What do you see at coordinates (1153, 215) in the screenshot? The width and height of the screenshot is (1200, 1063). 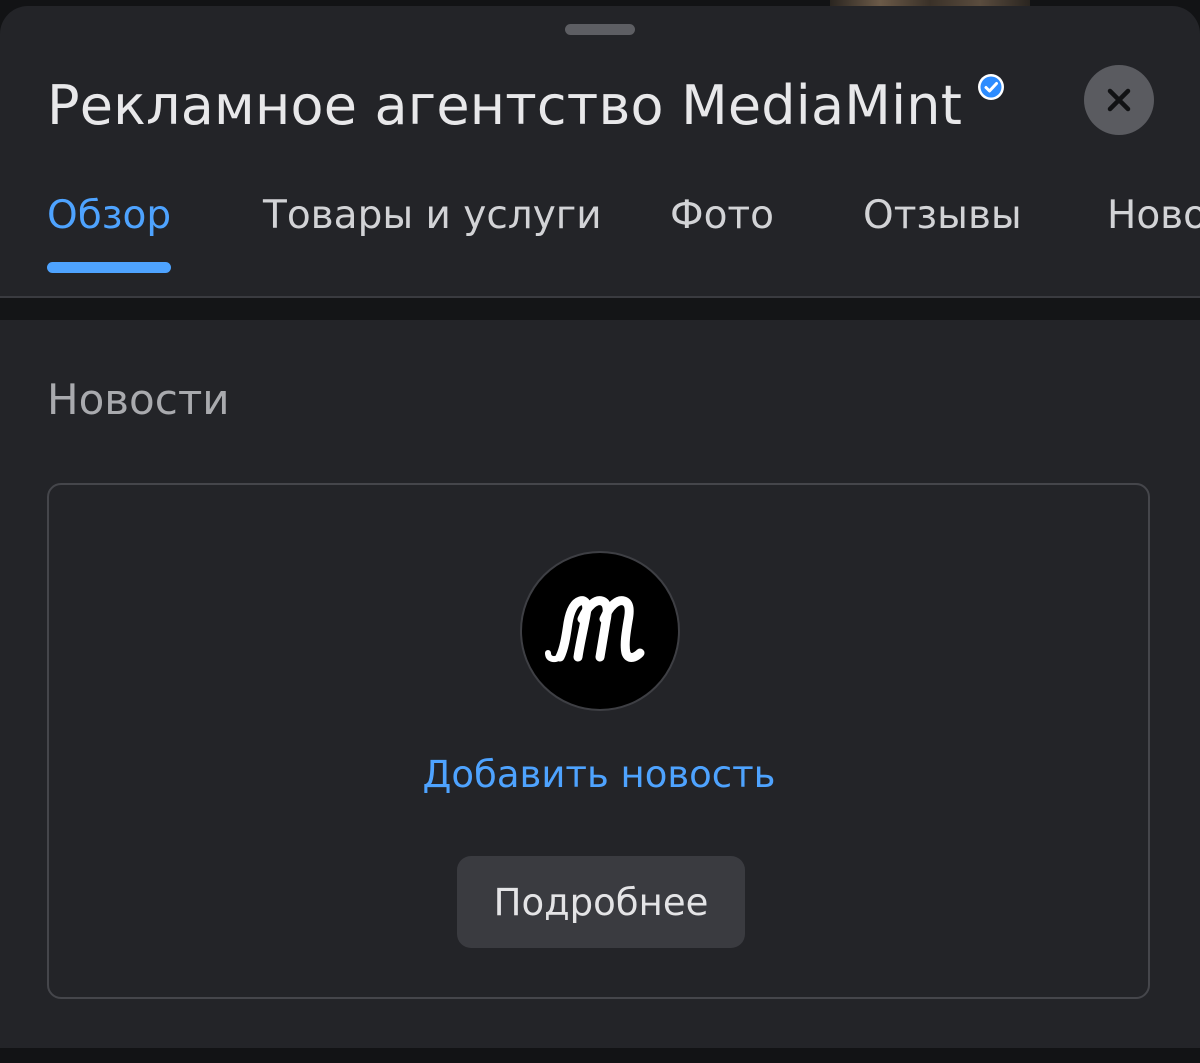 I see `tab-label: Новости` at bounding box center [1153, 215].